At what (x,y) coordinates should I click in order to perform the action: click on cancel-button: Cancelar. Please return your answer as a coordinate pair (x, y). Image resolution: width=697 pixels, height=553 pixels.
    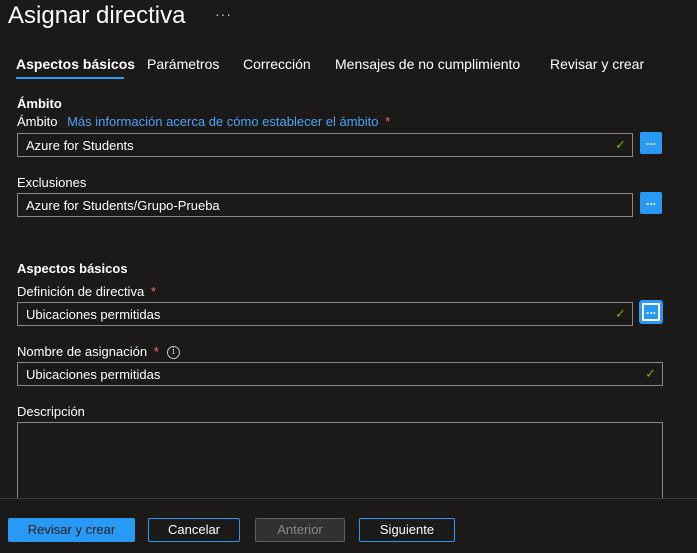
    Looking at the image, I should click on (194, 530).